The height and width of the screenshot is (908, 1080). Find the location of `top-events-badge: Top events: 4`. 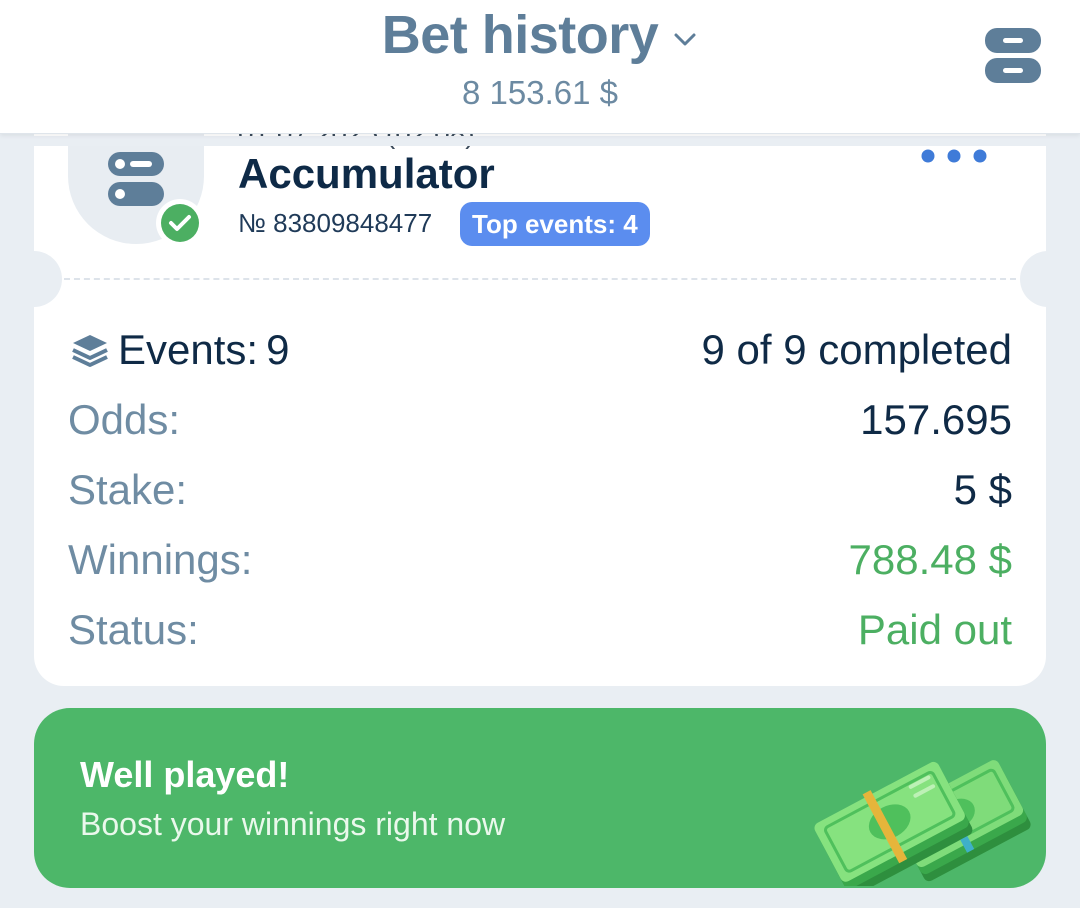

top-events-badge: Top events: 4 is located at coordinates (555, 224).